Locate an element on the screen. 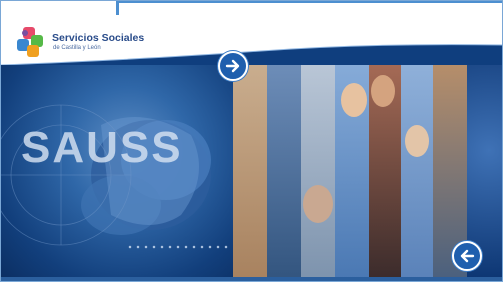 This screenshot has width=503, height=282. next-button is located at coordinates (233, 66).